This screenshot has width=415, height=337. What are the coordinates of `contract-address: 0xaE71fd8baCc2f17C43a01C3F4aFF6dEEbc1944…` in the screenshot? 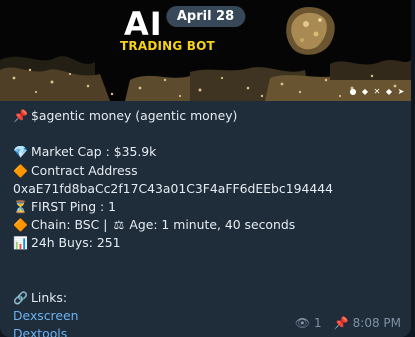 It's located at (210, 189).